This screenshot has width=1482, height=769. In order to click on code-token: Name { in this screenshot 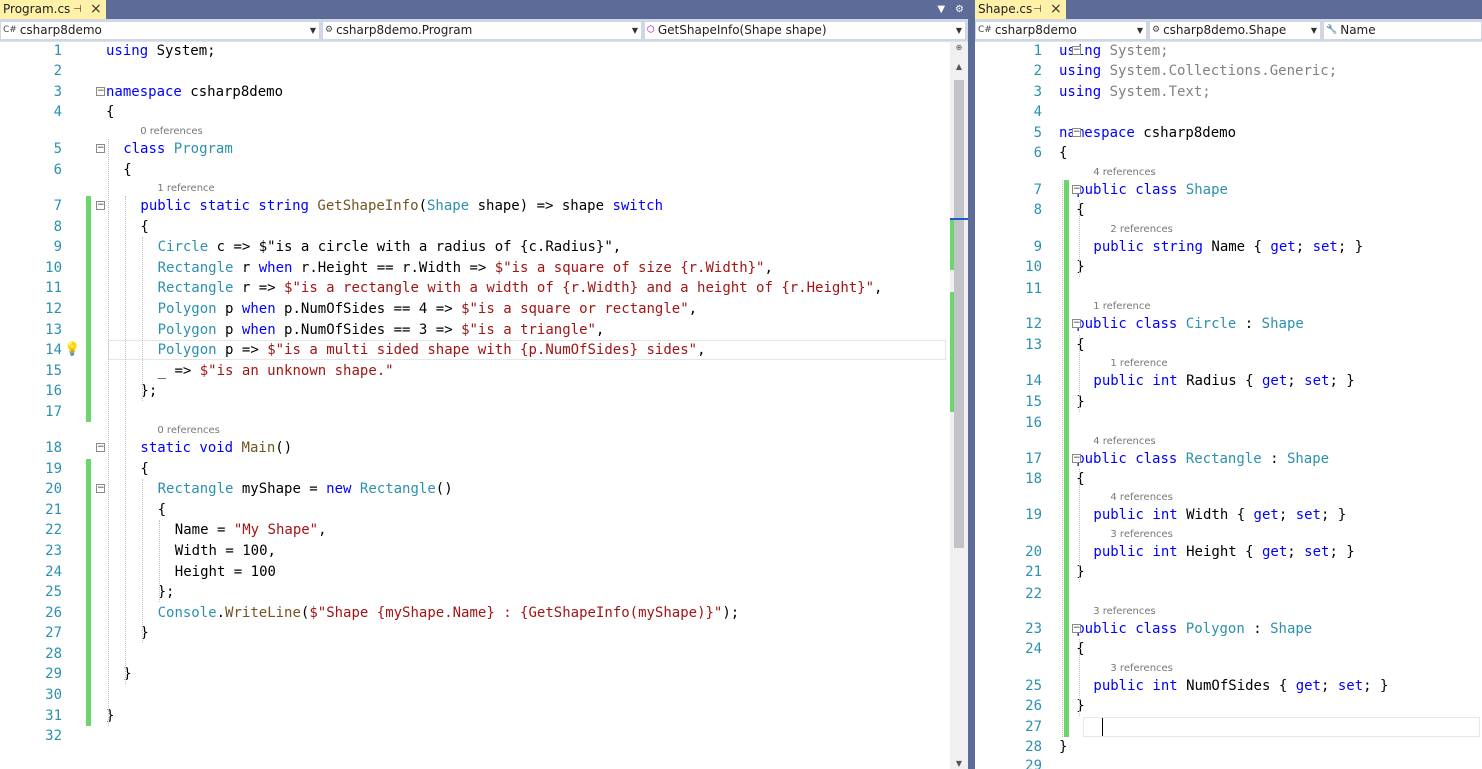, I will do `click(1236, 247)`.